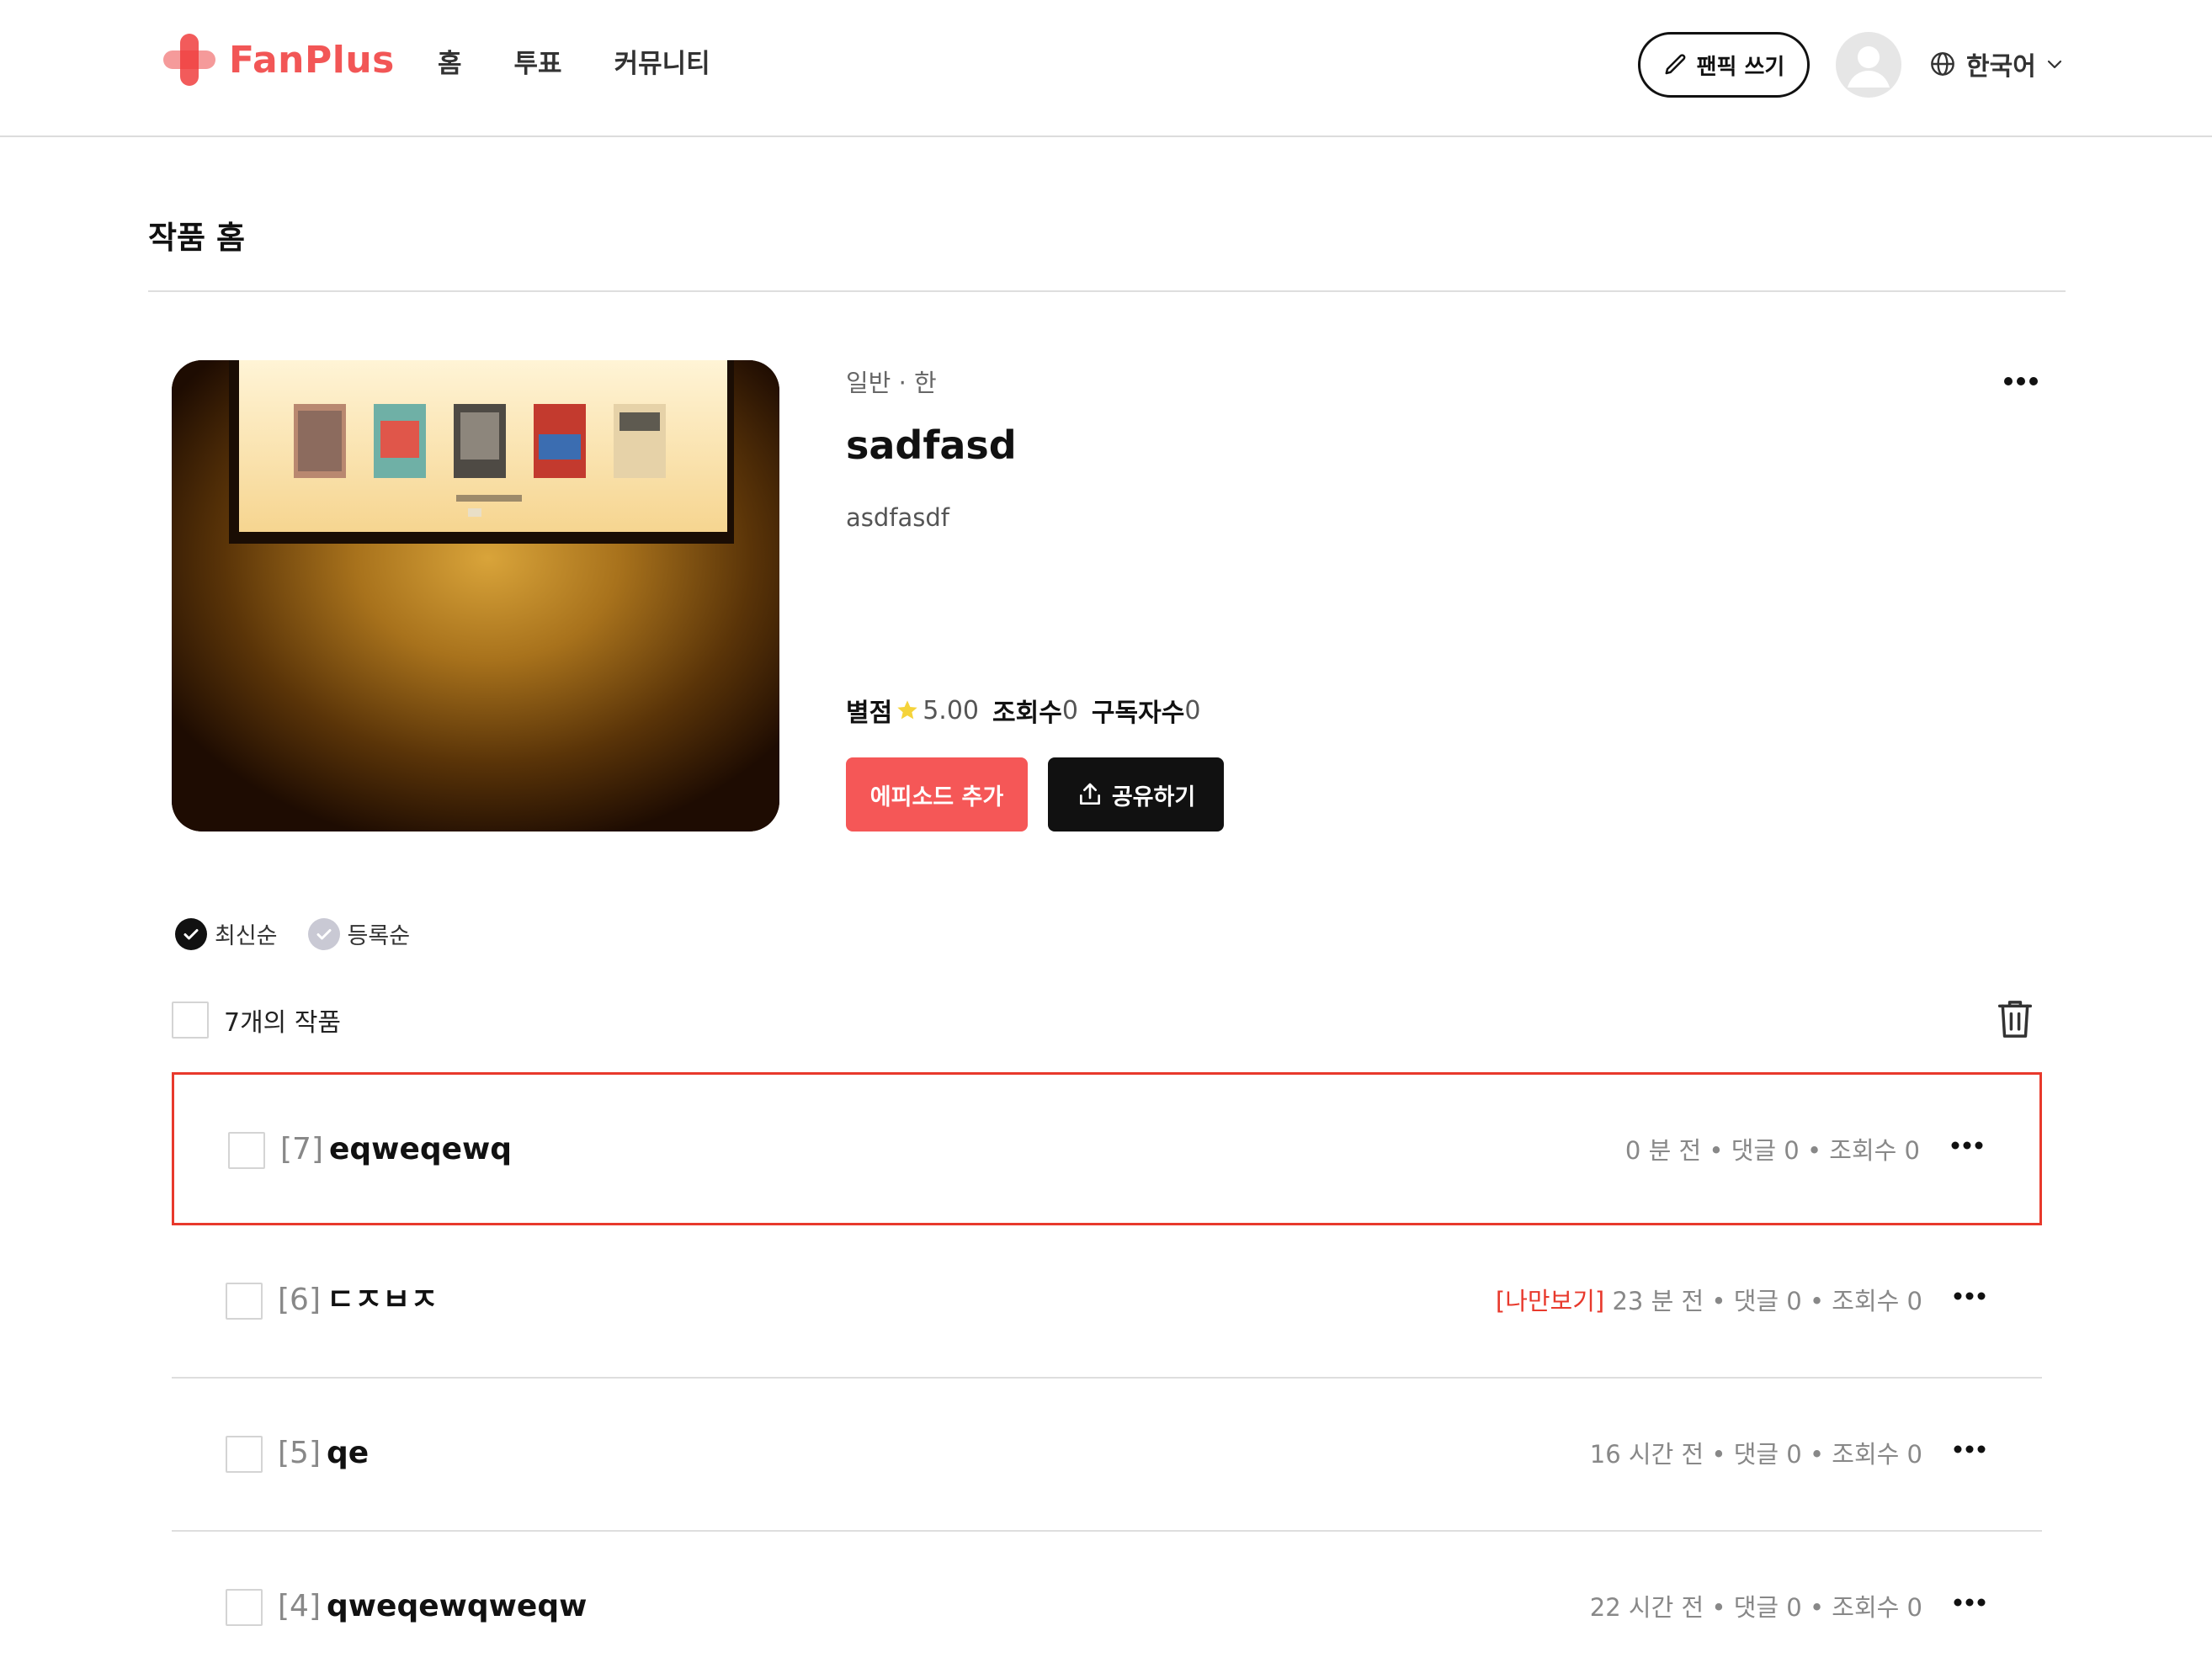 The image size is (2212, 1663). What do you see at coordinates (1550, 1301) in the screenshot?
I see `private-badge: [나만보기]` at bounding box center [1550, 1301].